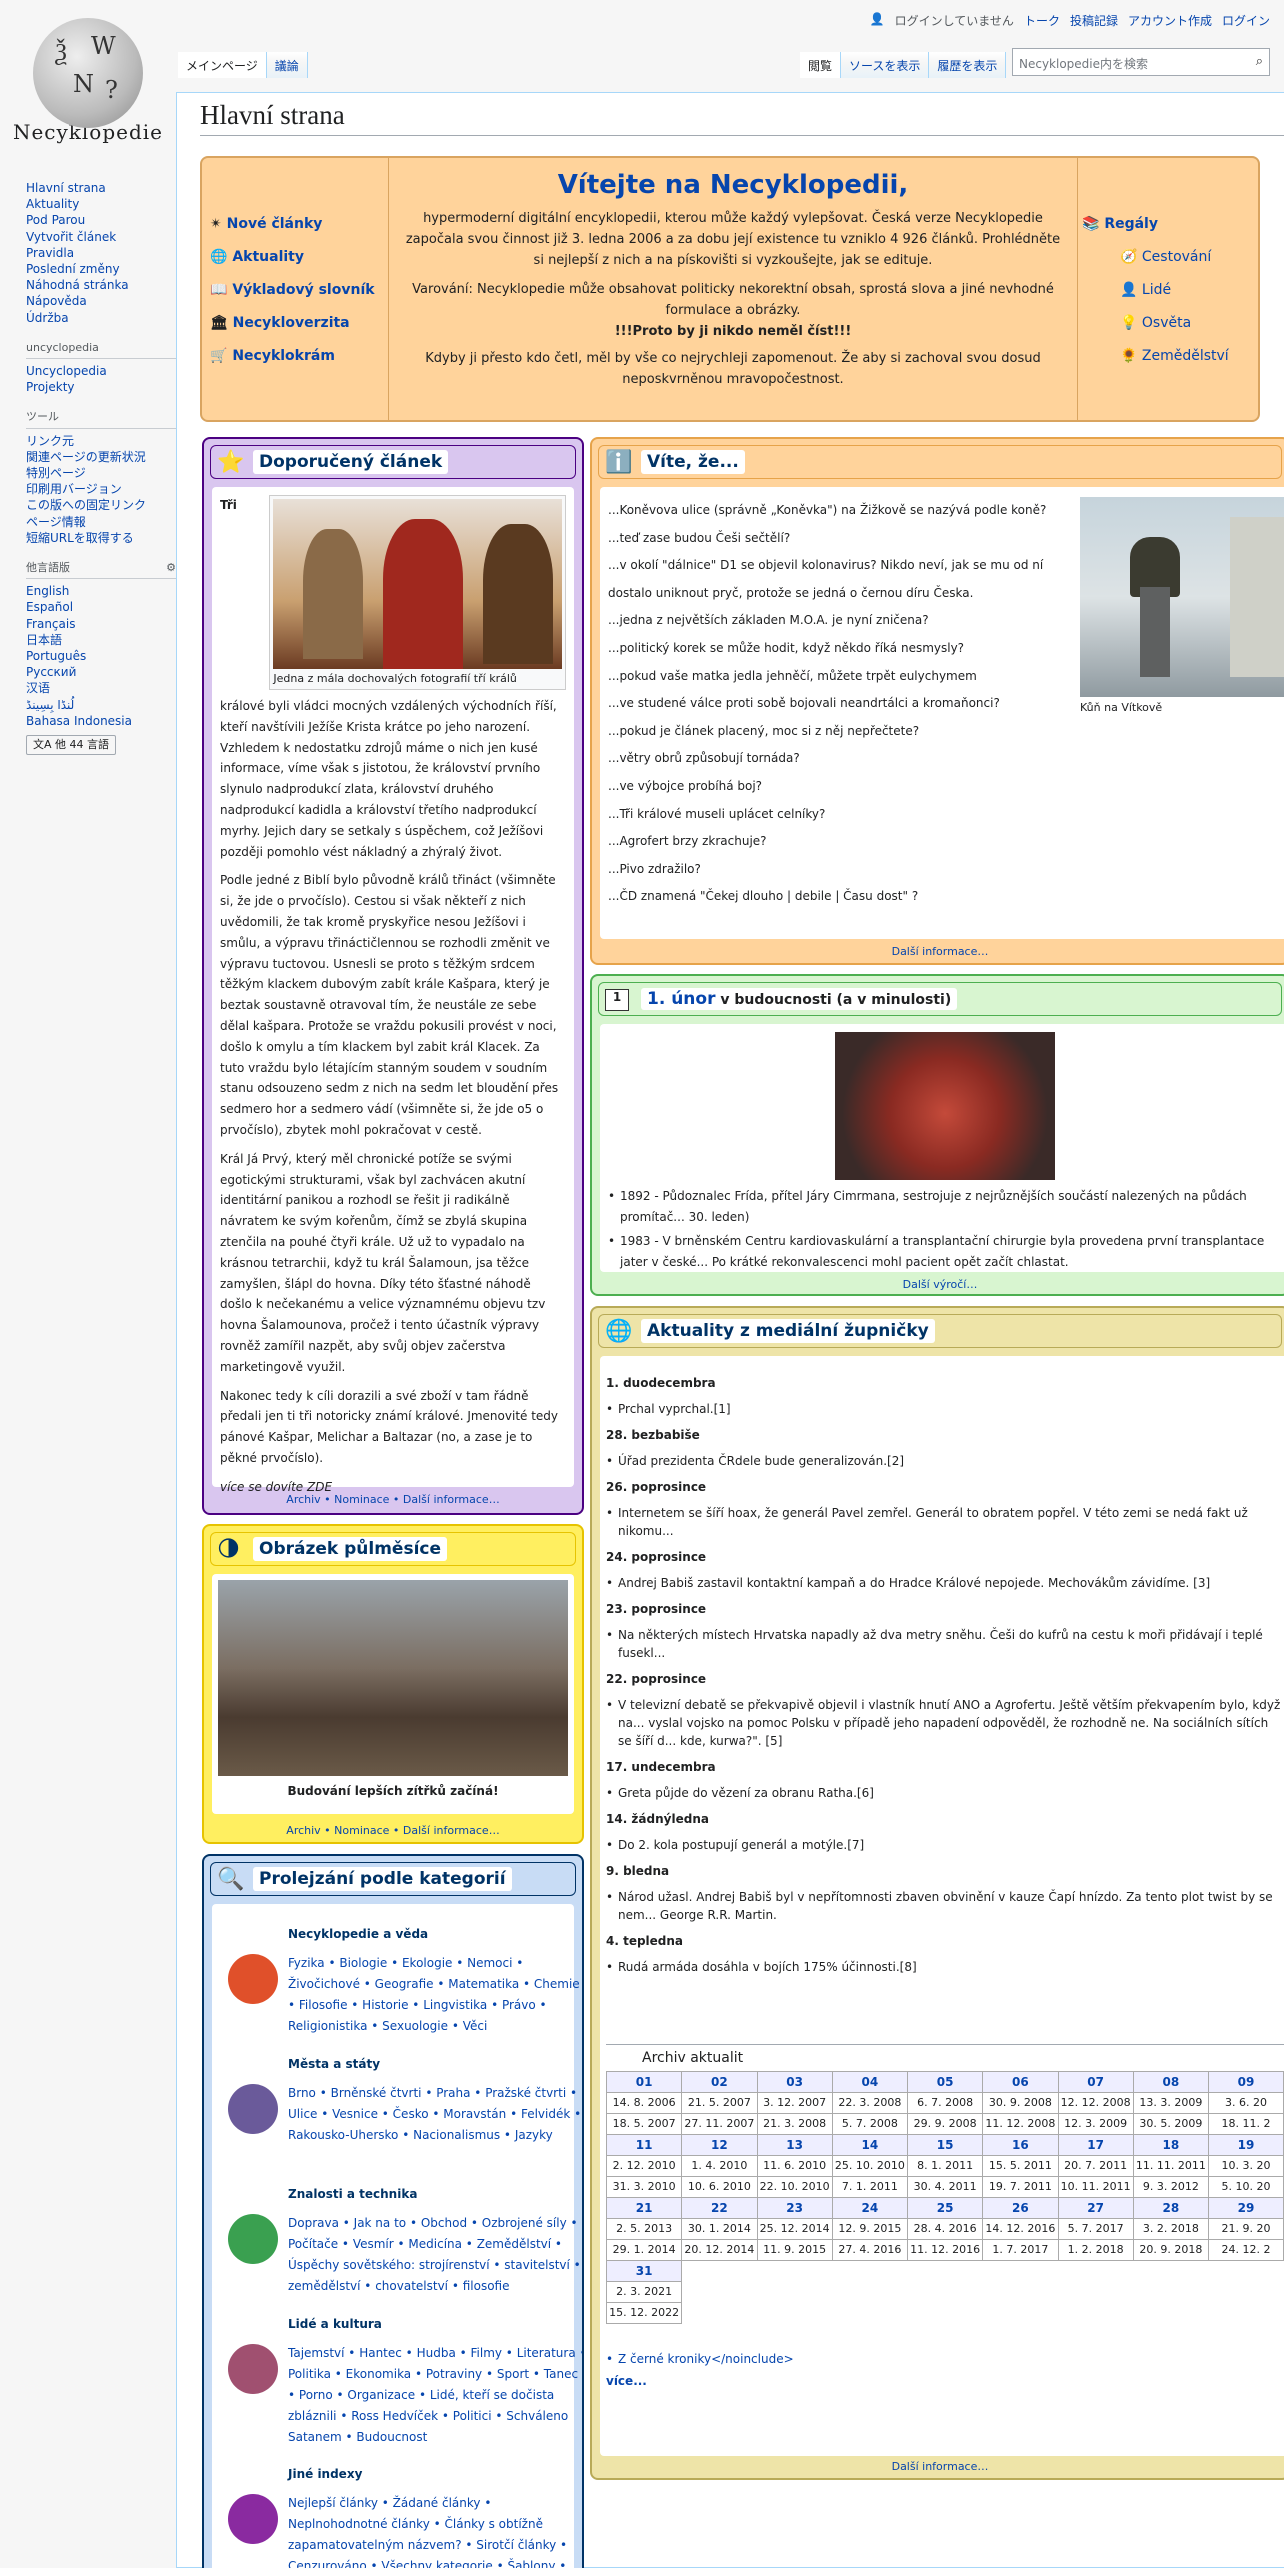  I want to click on sidebar-link: リンク元, so click(101, 441).